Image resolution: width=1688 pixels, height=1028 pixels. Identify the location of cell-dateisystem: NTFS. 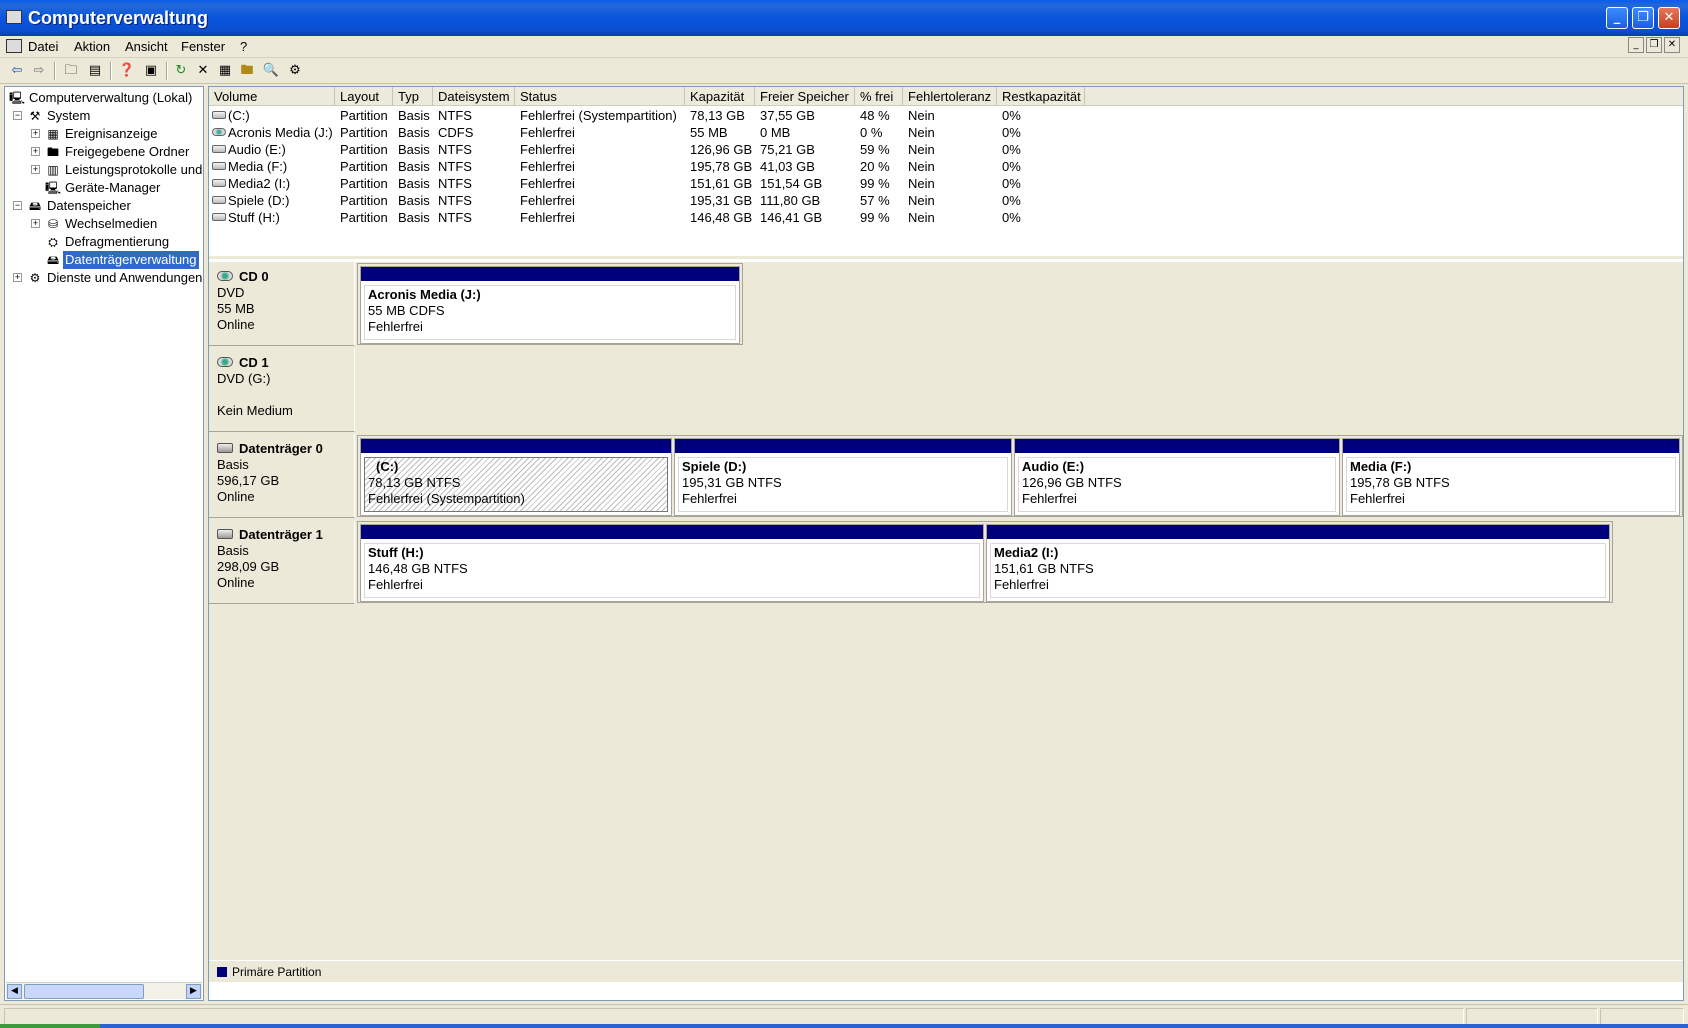
(474, 200).